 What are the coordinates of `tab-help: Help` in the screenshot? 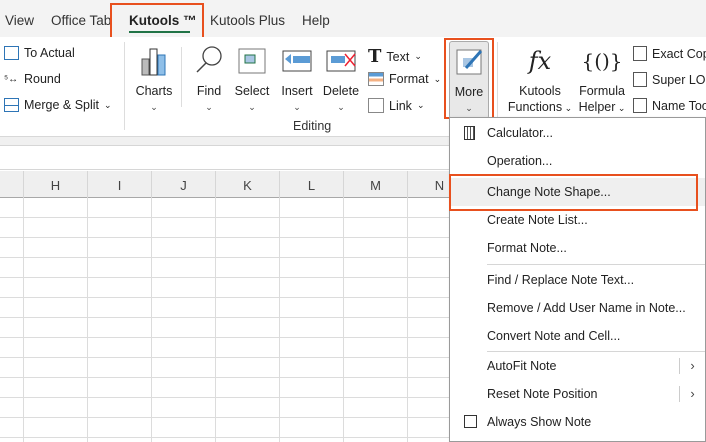 It's located at (316, 20).